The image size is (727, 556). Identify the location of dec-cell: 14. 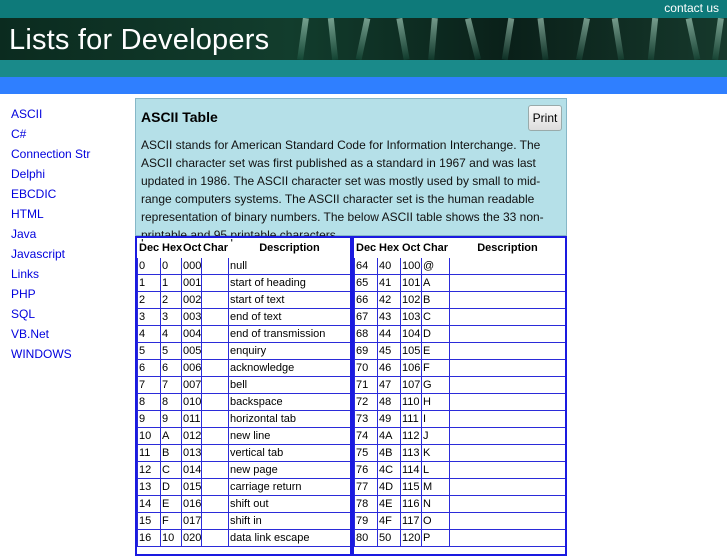
(149, 504).